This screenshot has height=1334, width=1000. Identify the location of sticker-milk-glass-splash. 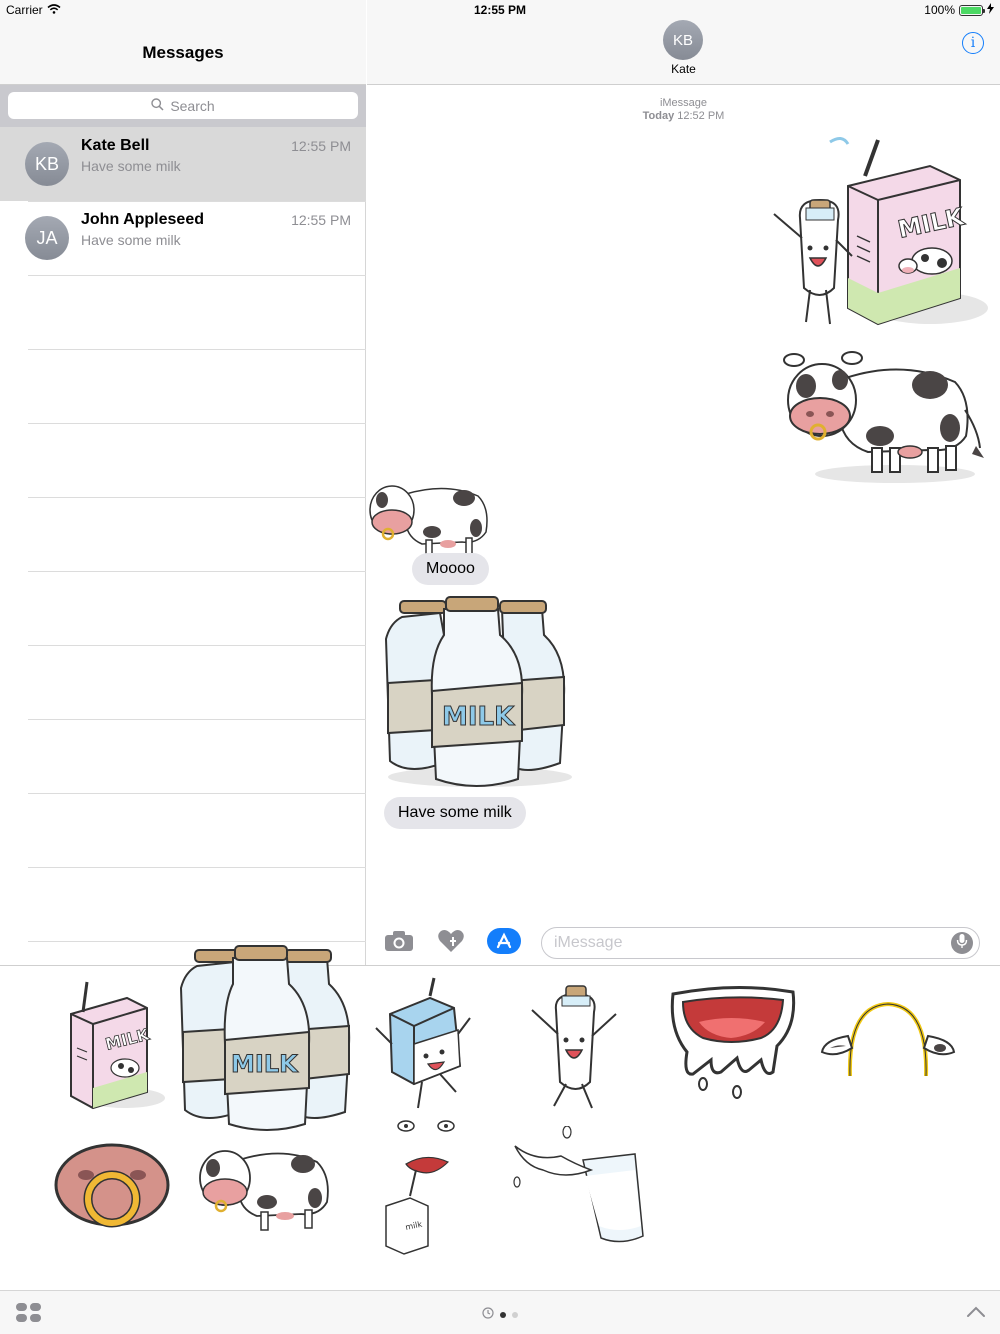
(577, 1185).